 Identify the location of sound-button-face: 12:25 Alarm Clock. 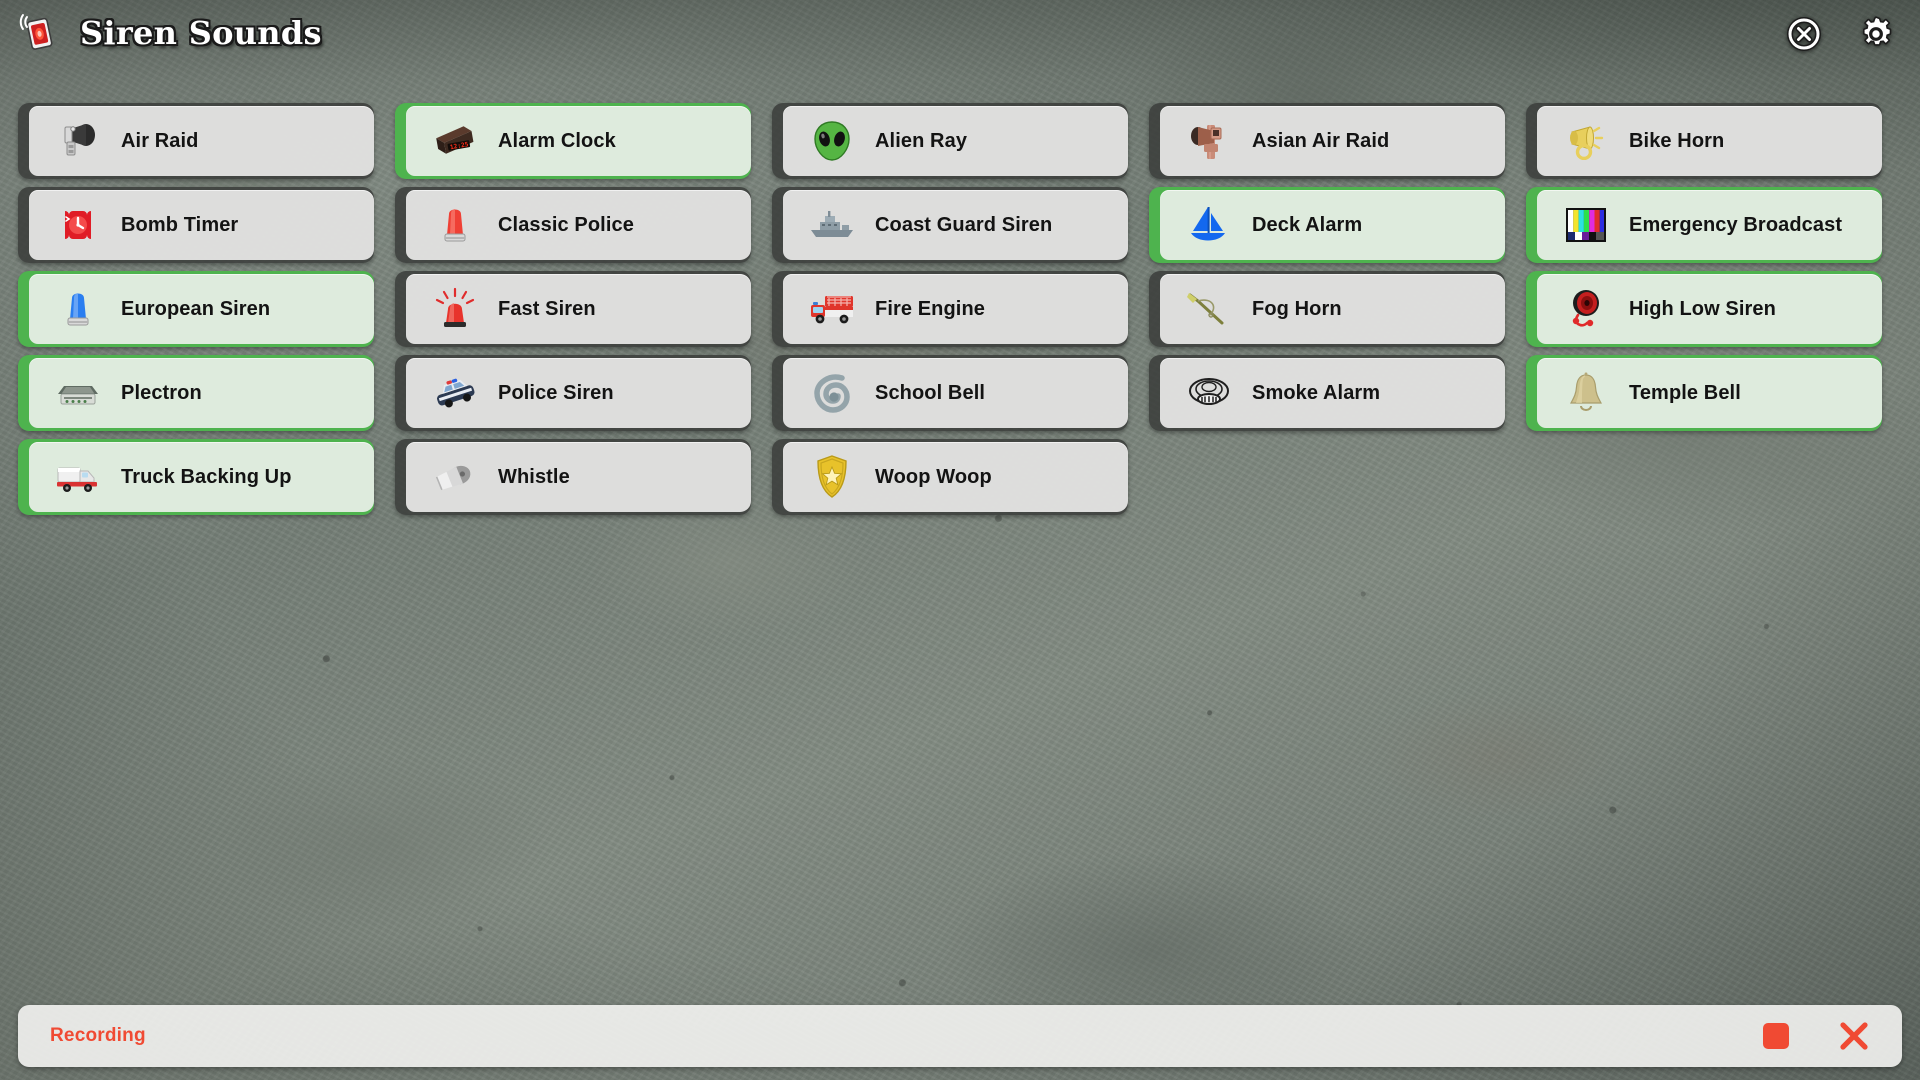
(578, 141).